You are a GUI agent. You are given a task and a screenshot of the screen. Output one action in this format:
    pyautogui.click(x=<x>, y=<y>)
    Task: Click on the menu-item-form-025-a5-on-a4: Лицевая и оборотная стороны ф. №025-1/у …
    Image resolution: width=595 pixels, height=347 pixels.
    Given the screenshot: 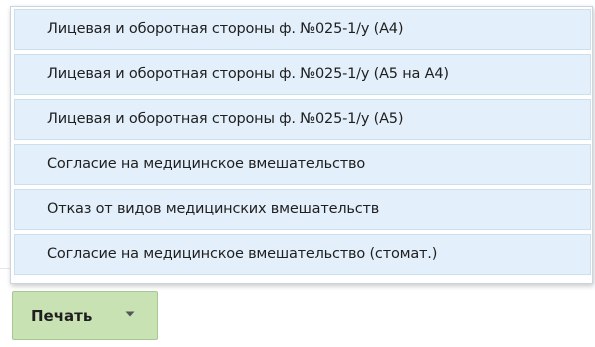 What is the action you would take?
    pyautogui.click(x=302, y=74)
    